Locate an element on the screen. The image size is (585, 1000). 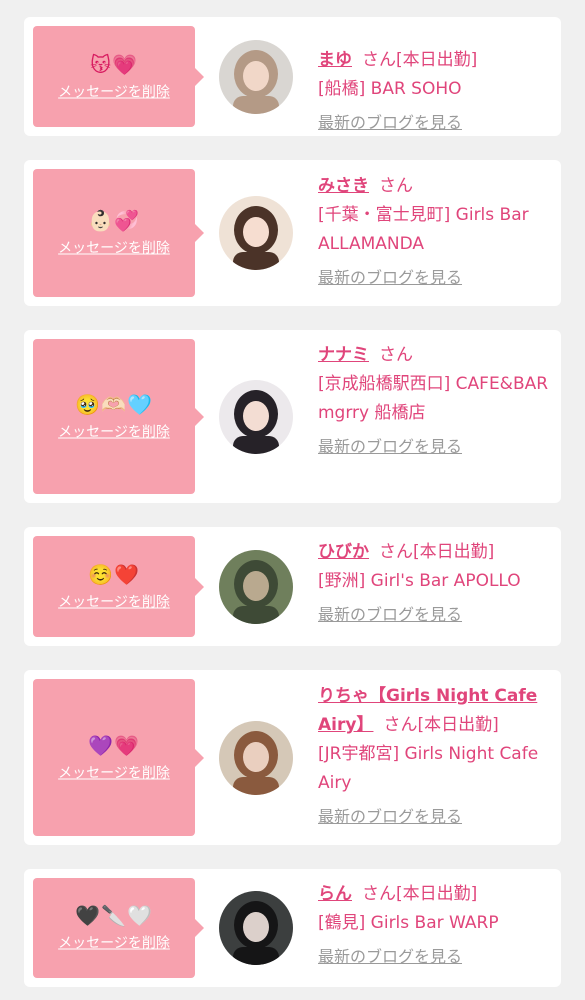
cast-name-link: まゆ is located at coordinates (335, 60).